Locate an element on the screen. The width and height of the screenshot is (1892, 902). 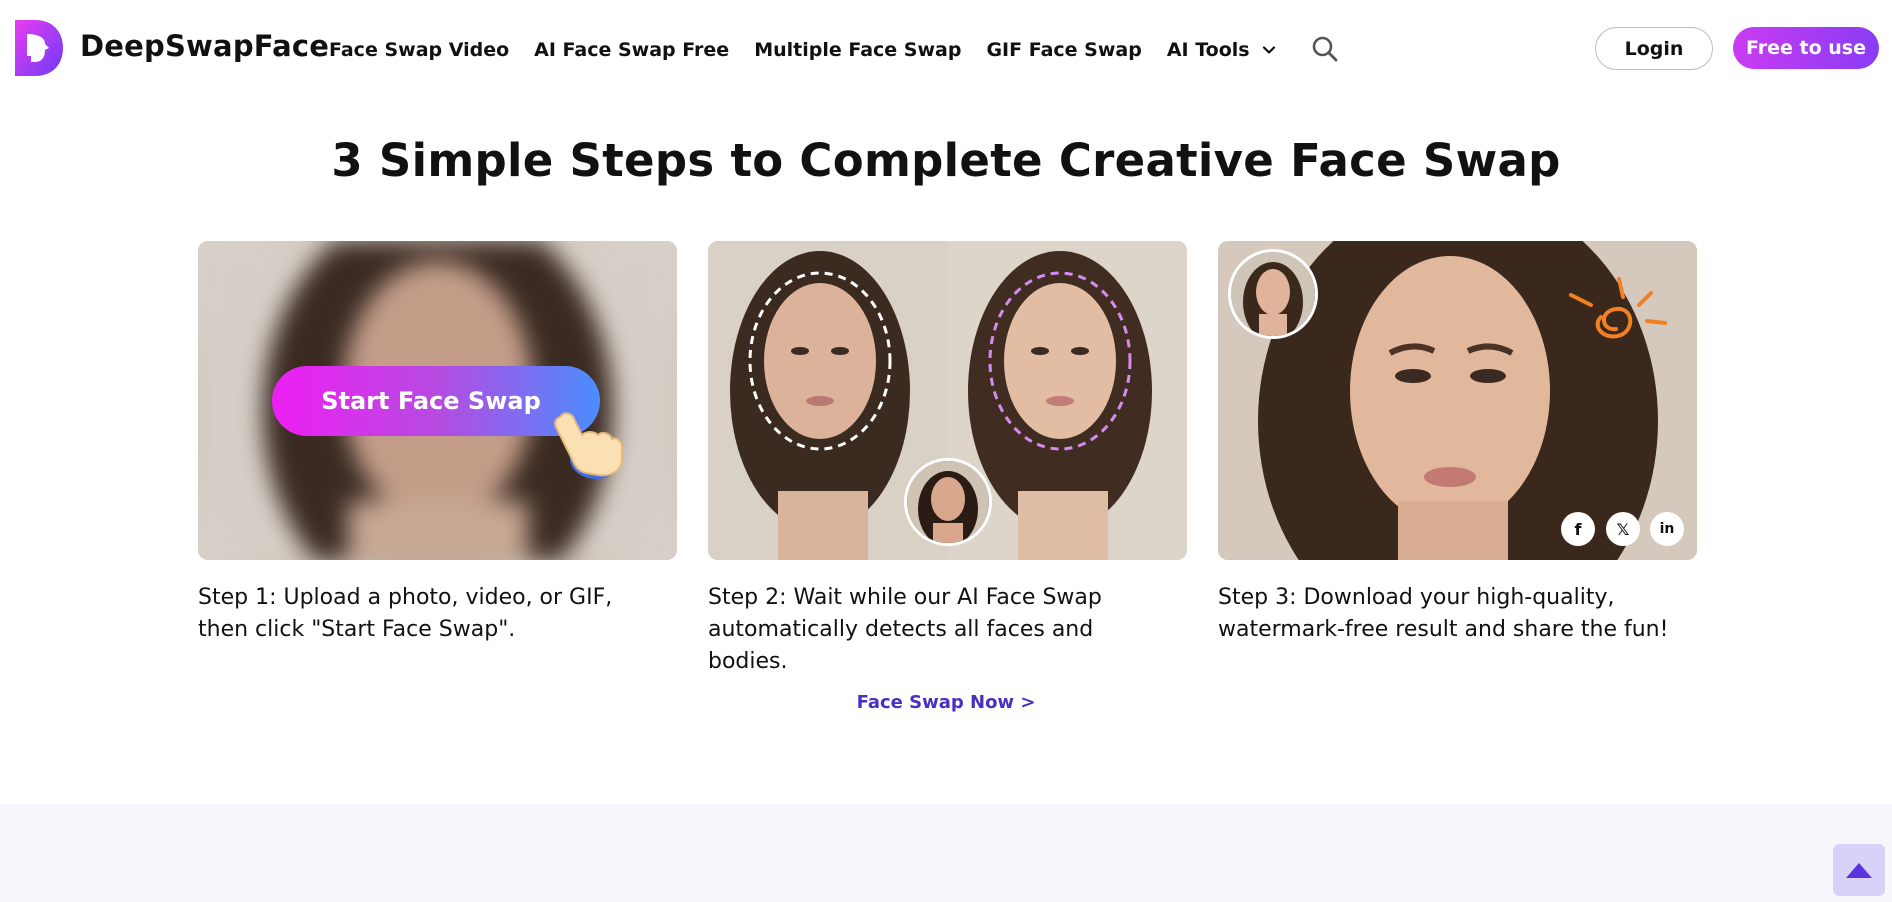
linkedin-icon: in is located at coordinates (1667, 529).